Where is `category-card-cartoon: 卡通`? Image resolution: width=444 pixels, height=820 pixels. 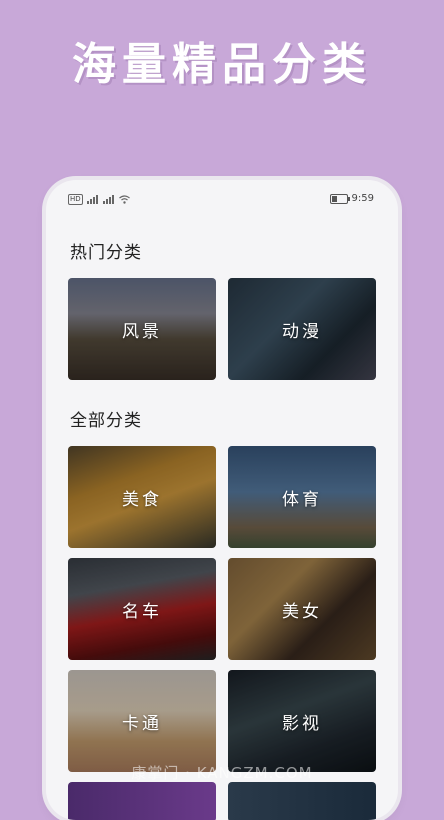
category-card-cartoon: 卡通 is located at coordinates (142, 721).